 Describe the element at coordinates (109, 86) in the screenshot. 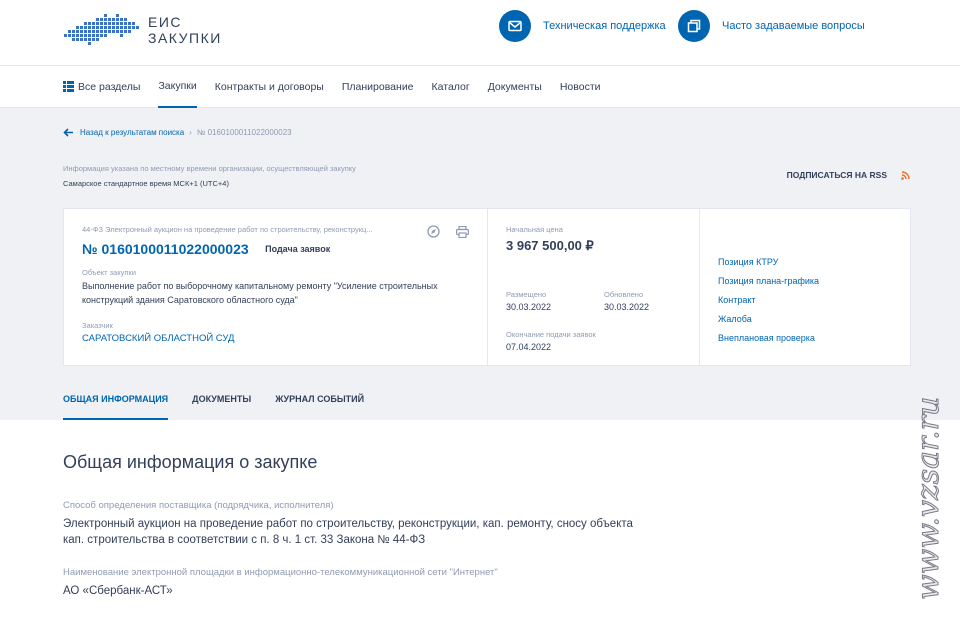

I see `nav-label: Все разделы` at that location.